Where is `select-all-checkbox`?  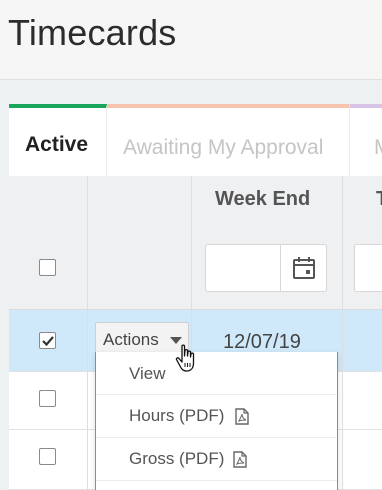
select-all-checkbox is located at coordinates (47, 267).